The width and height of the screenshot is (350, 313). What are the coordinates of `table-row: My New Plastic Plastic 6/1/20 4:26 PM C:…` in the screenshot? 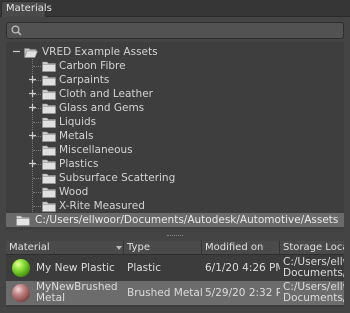 It's located at (175, 268).